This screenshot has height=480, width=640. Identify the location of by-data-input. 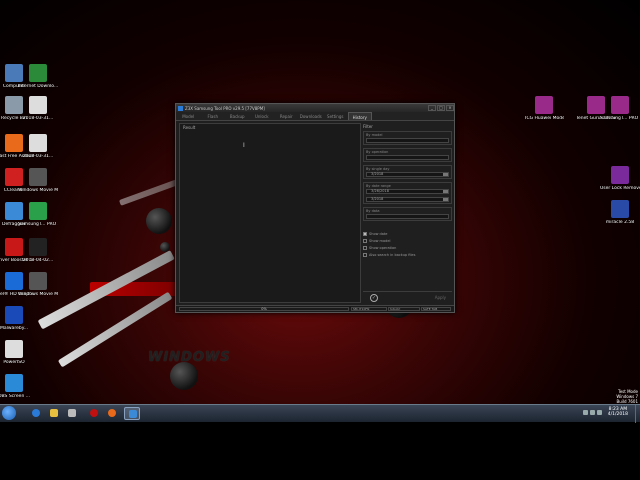
(407, 216).